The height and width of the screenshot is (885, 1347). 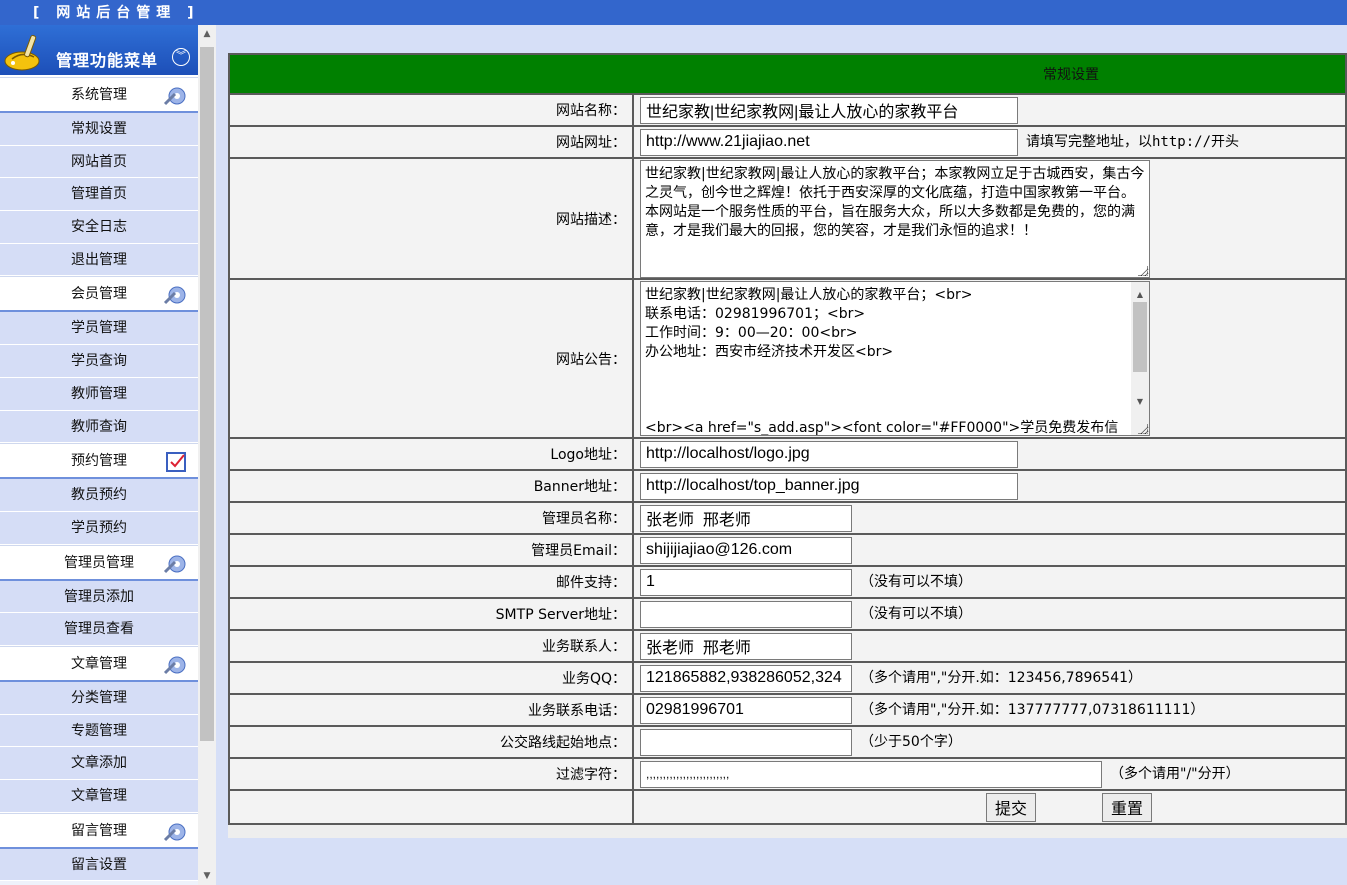 What do you see at coordinates (916, 614) in the screenshot?
I see `smtp-note: （没有可以不填）` at bounding box center [916, 614].